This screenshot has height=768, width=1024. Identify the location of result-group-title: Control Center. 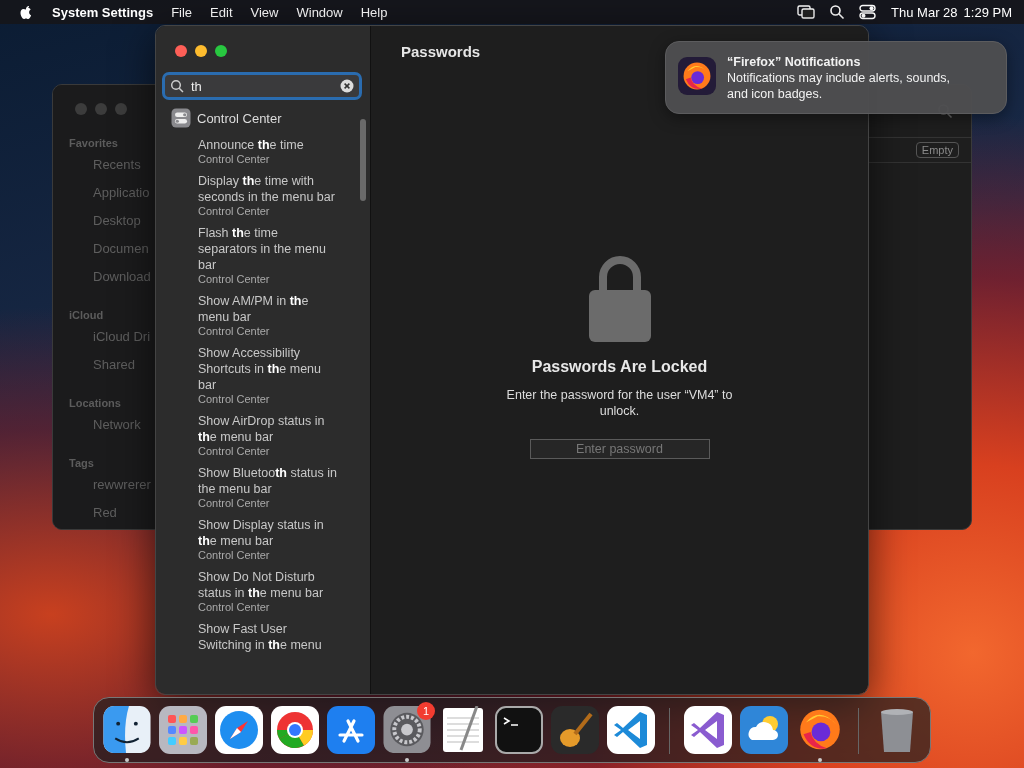
(239, 118).